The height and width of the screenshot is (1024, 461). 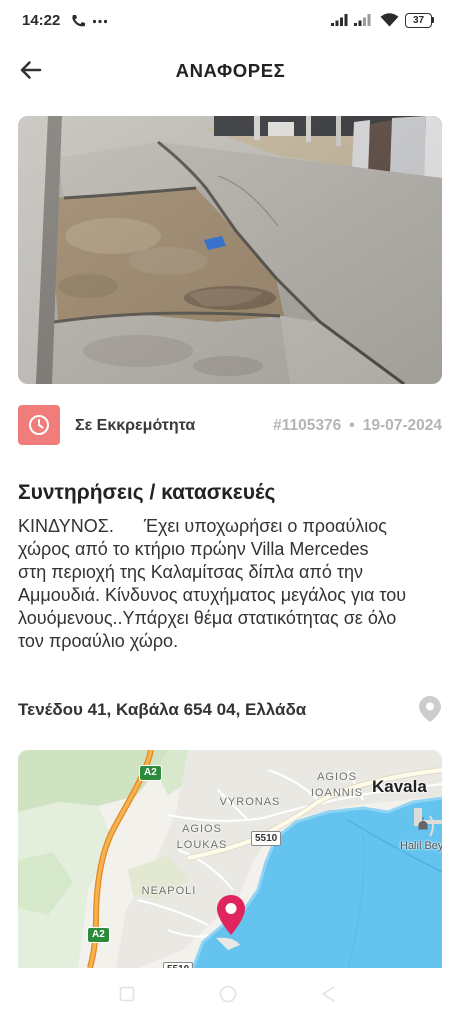 What do you see at coordinates (433, 20) in the screenshot?
I see `battery-nub` at bounding box center [433, 20].